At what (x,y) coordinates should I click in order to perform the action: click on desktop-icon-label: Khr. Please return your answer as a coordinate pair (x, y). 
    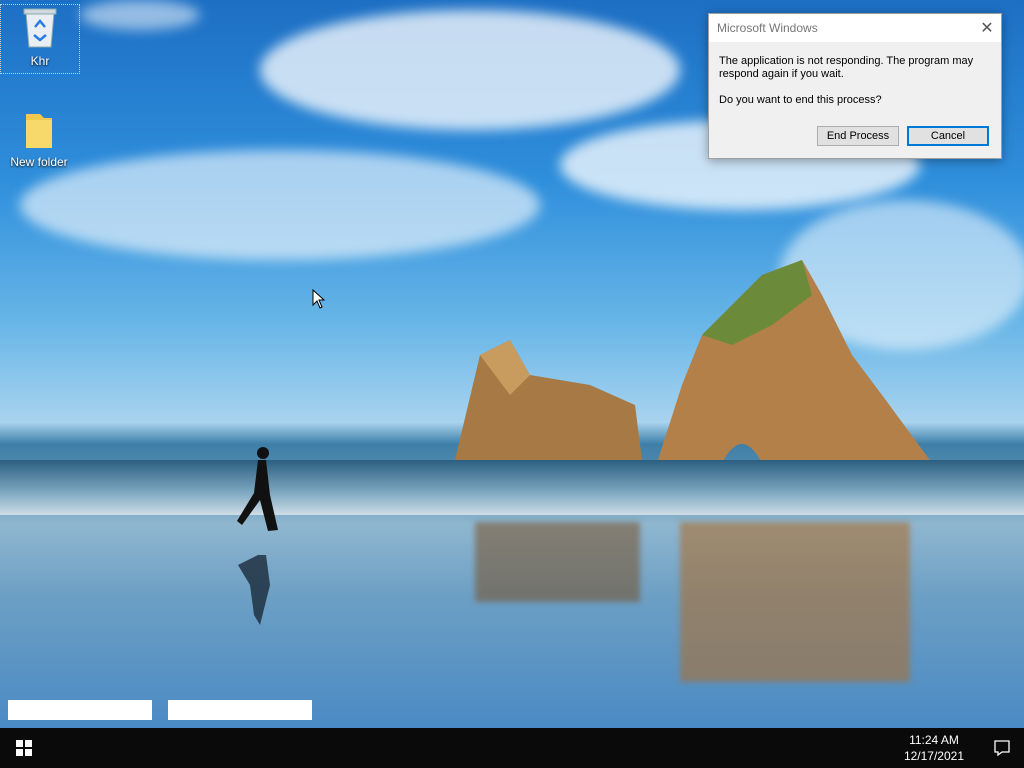
    Looking at the image, I should click on (40, 61).